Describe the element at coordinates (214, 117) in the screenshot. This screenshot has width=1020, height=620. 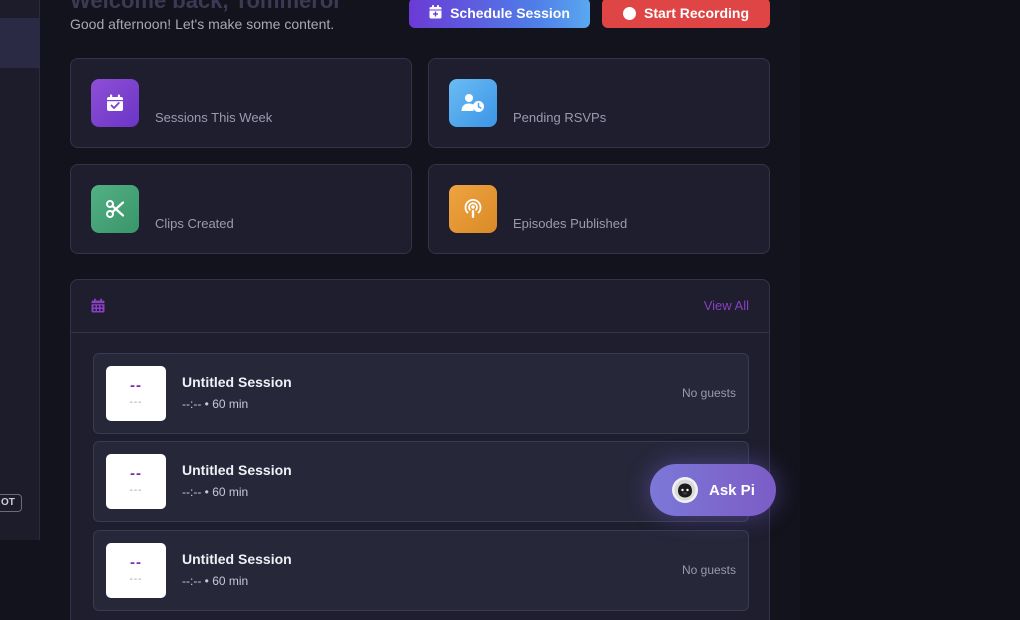
I see `stat-label: Sessions This Week` at that location.